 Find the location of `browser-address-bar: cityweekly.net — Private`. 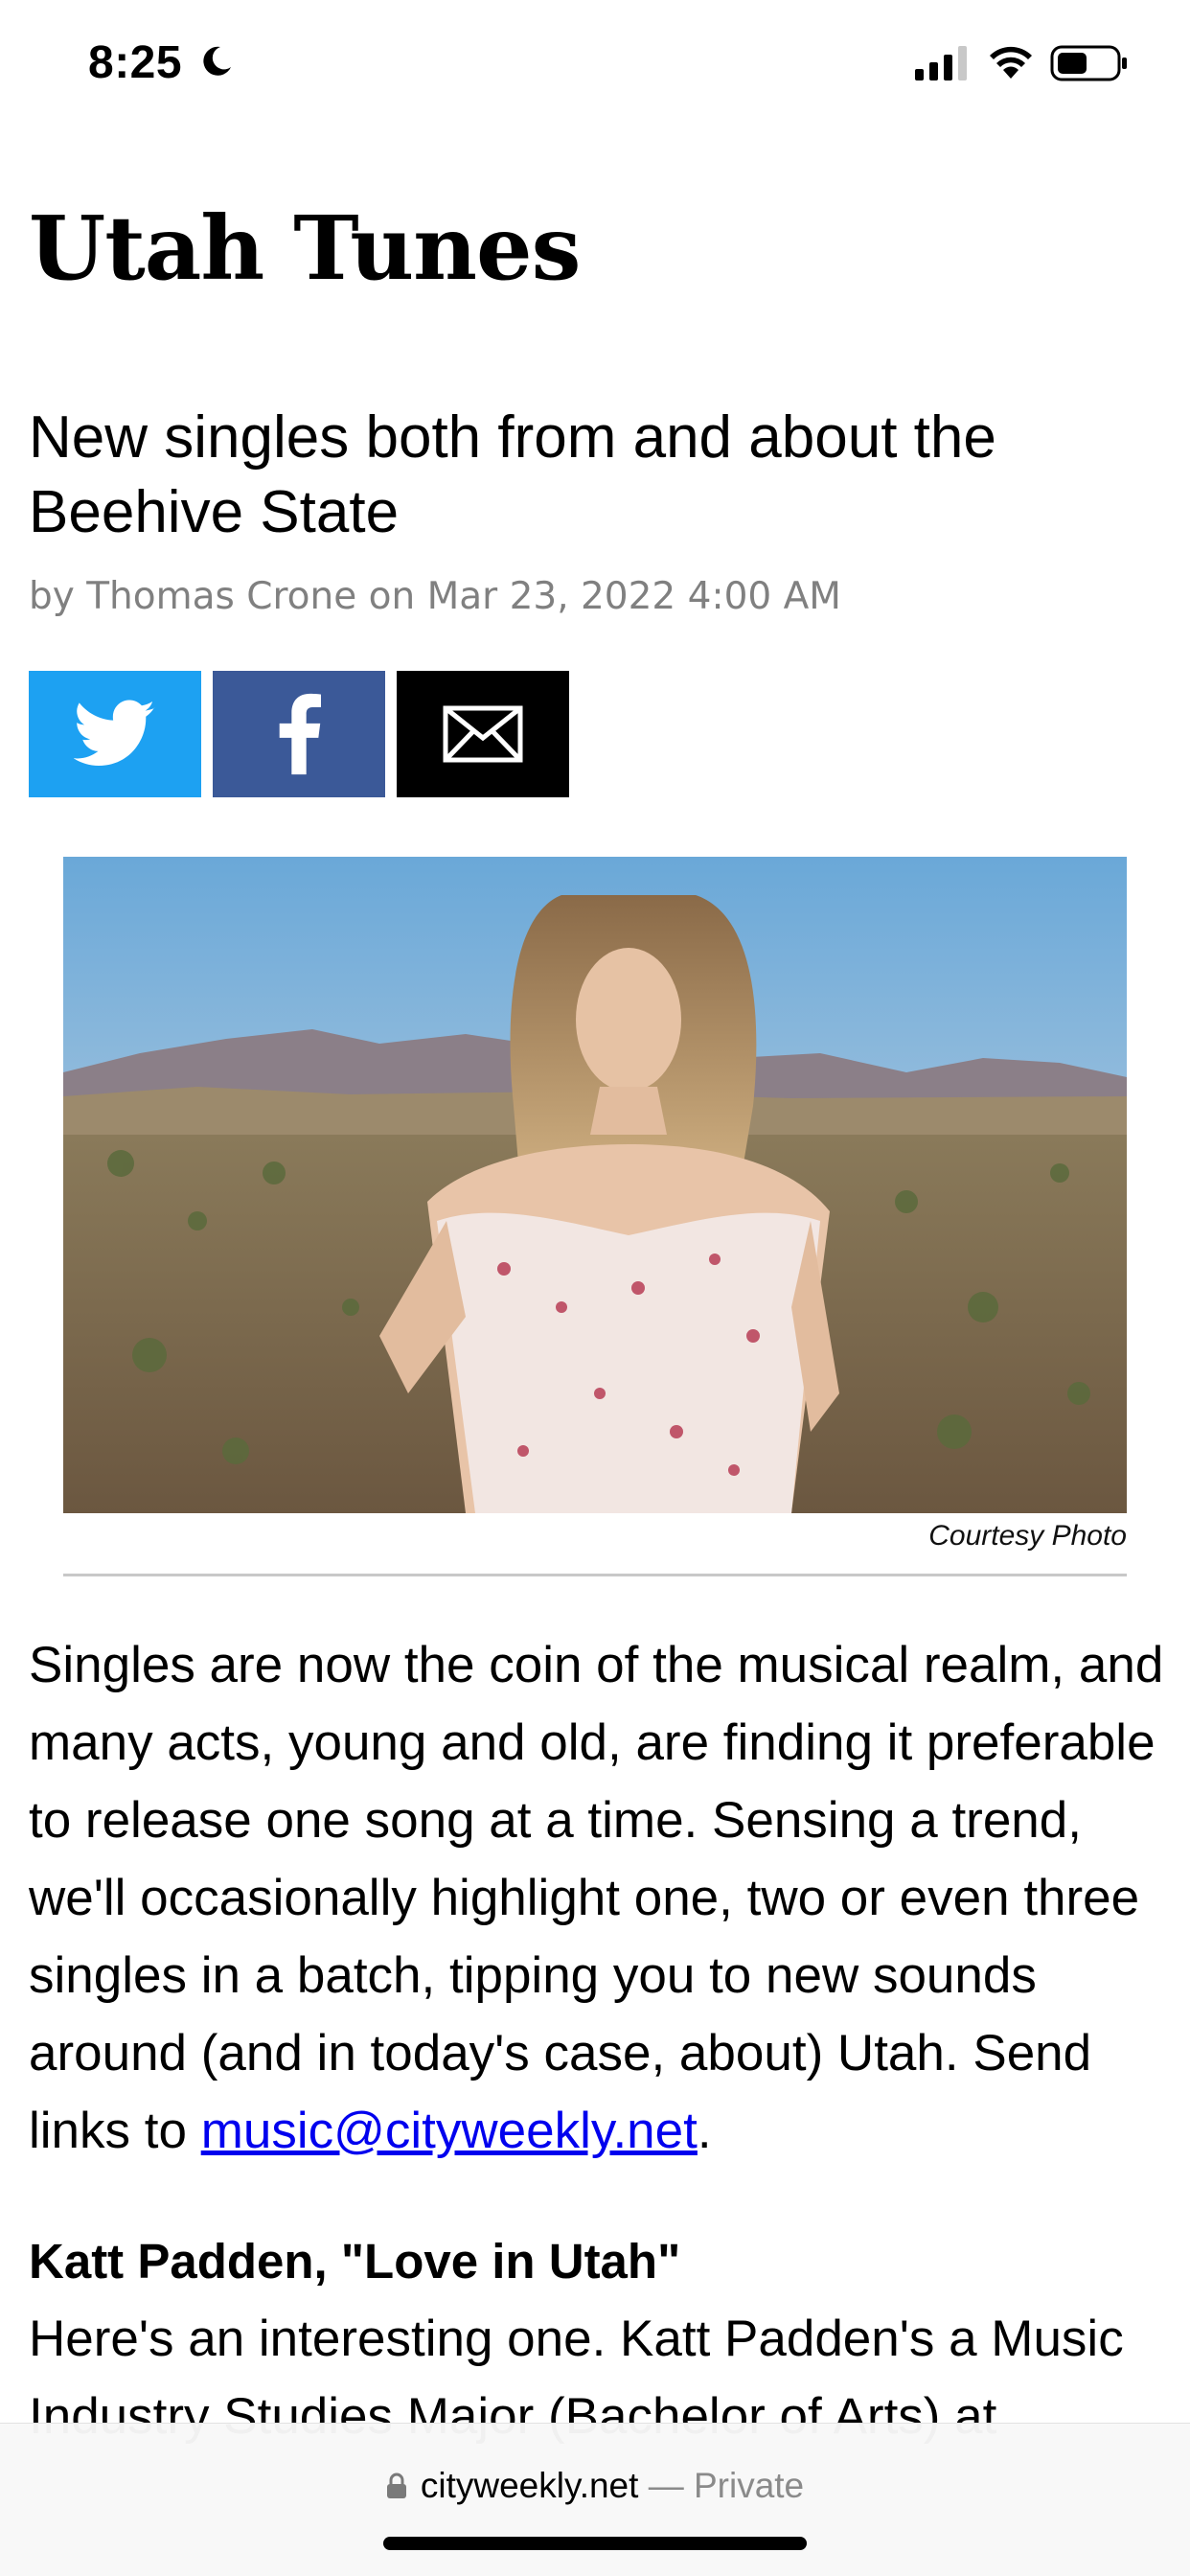

browser-address-bar: cityweekly.net — Private is located at coordinates (595, 2499).